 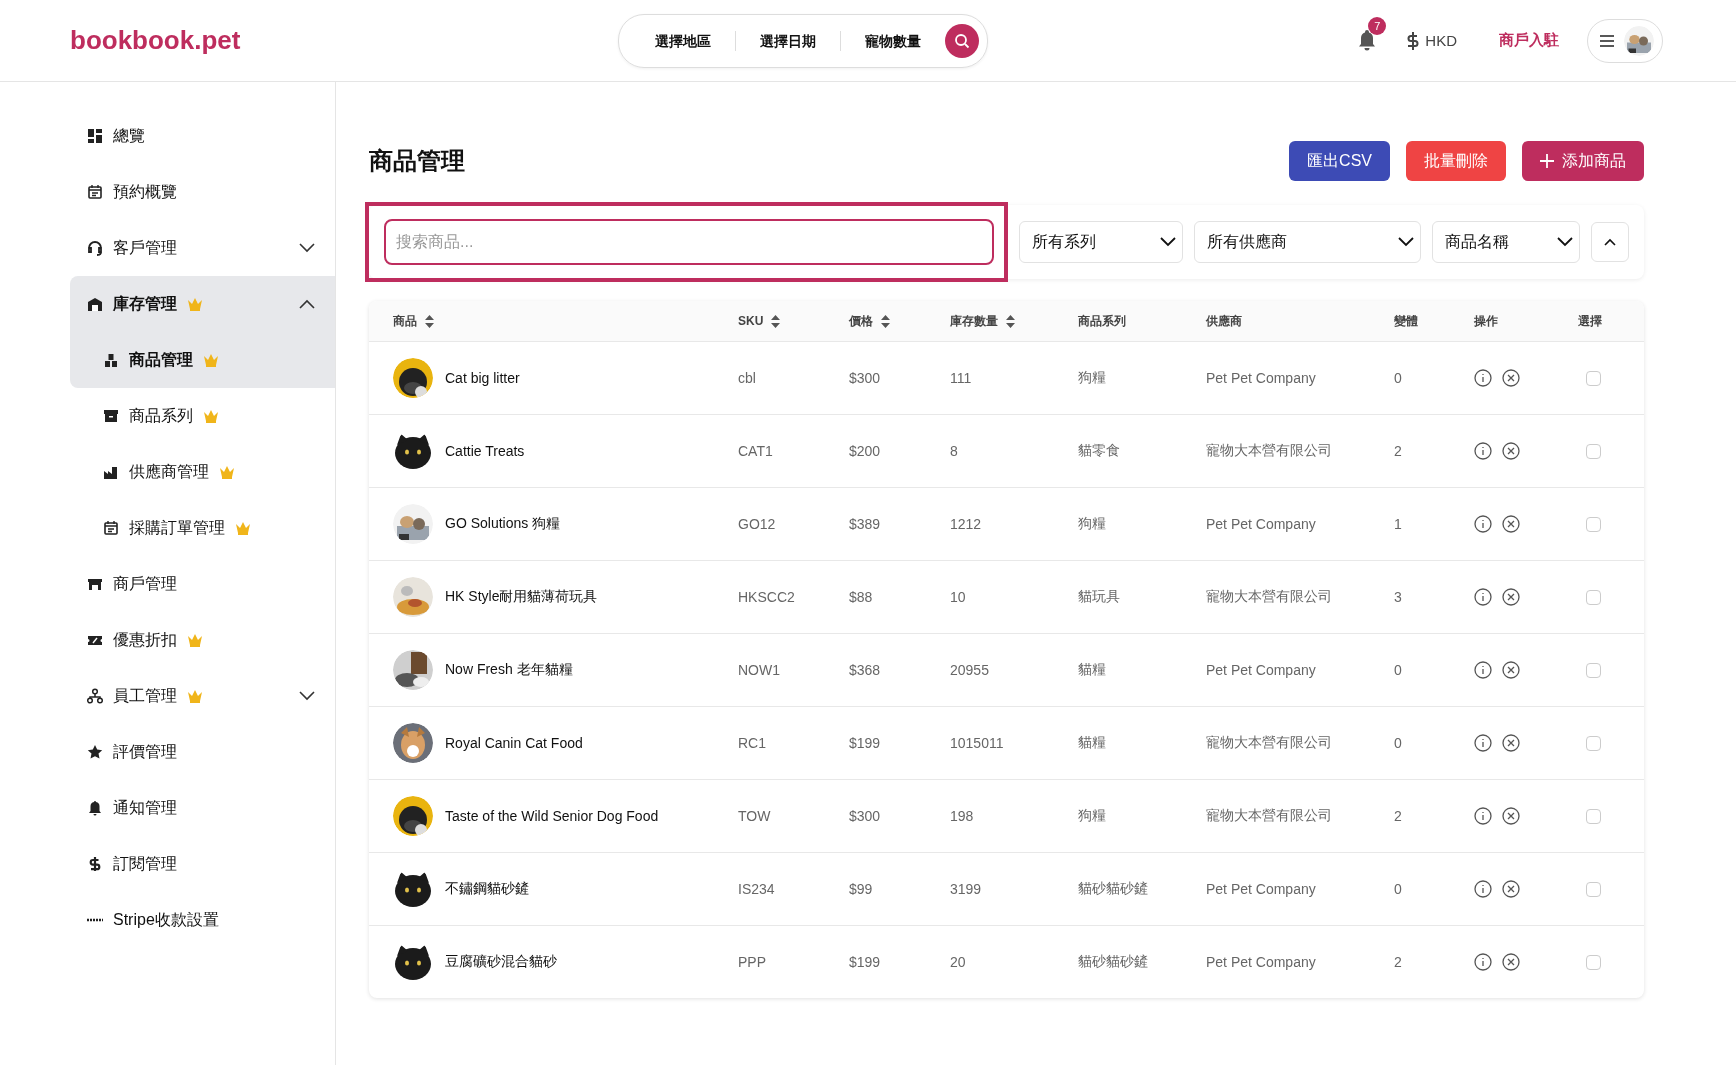 I want to click on sidebar-item-label: 預約概覽, so click(x=145, y=191).